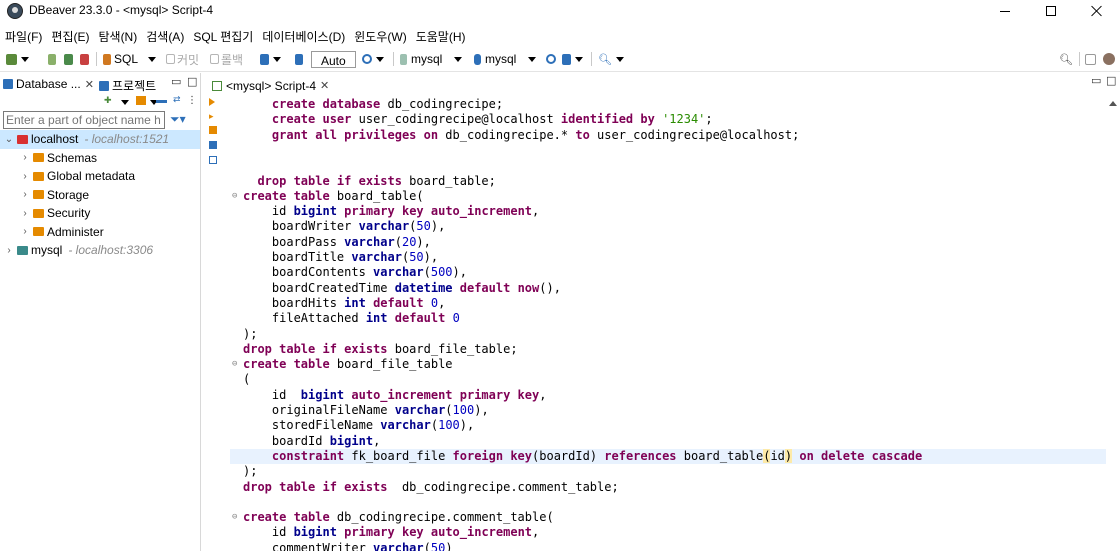  What do you see at coordinates (611, 59) in the screenshot?
I see `toolbar-search-button: 🔍︎` at bounding box center [611, 59].